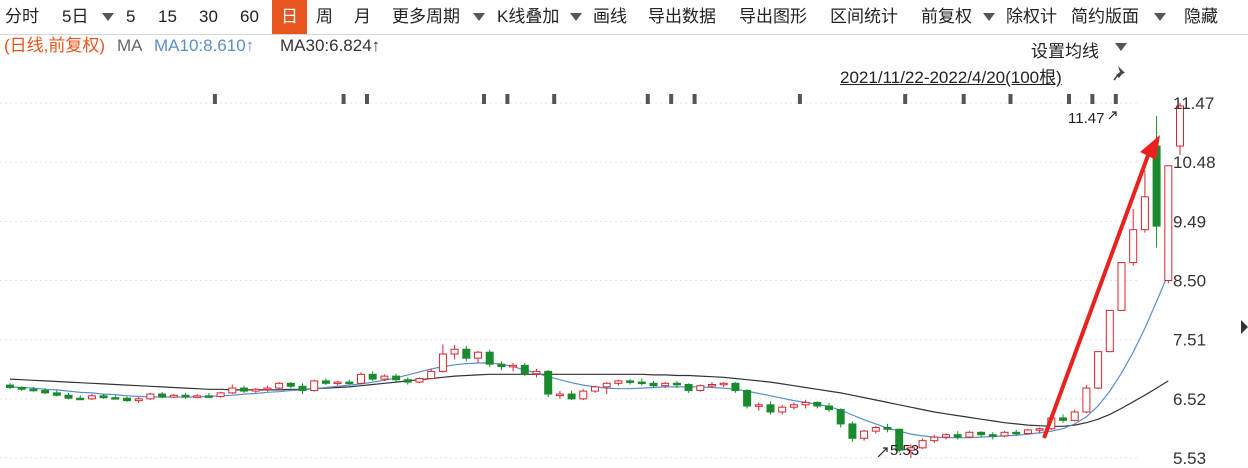 Image resolution: width=1248 pixels, height=468 pixels. I want to click on ma30-path, so click(589, 400).